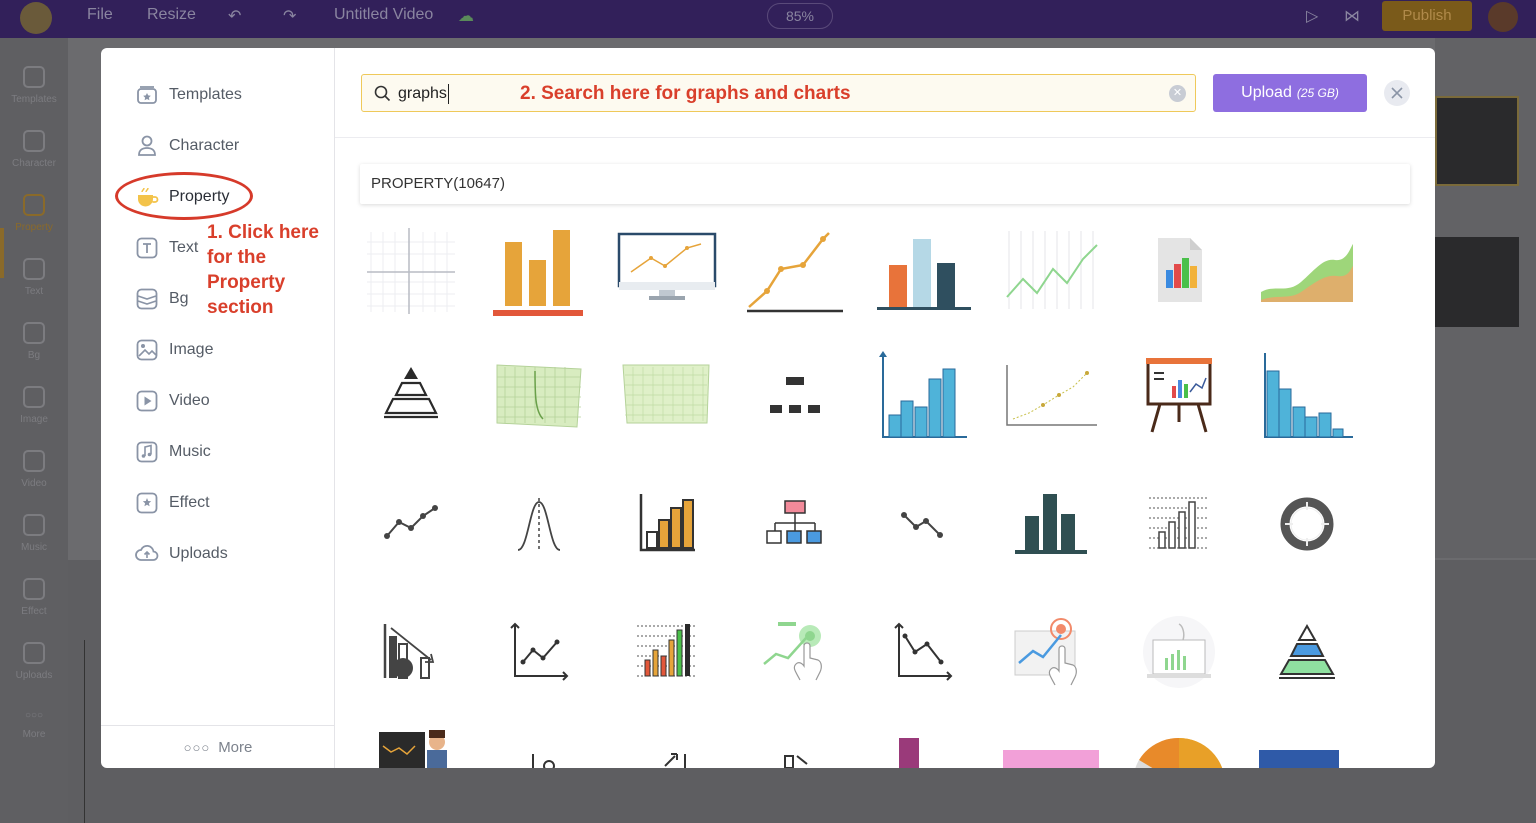  Describe the element at coordinates (539, 524) in the screenshot. I see `bell-curve-icon` at that location.